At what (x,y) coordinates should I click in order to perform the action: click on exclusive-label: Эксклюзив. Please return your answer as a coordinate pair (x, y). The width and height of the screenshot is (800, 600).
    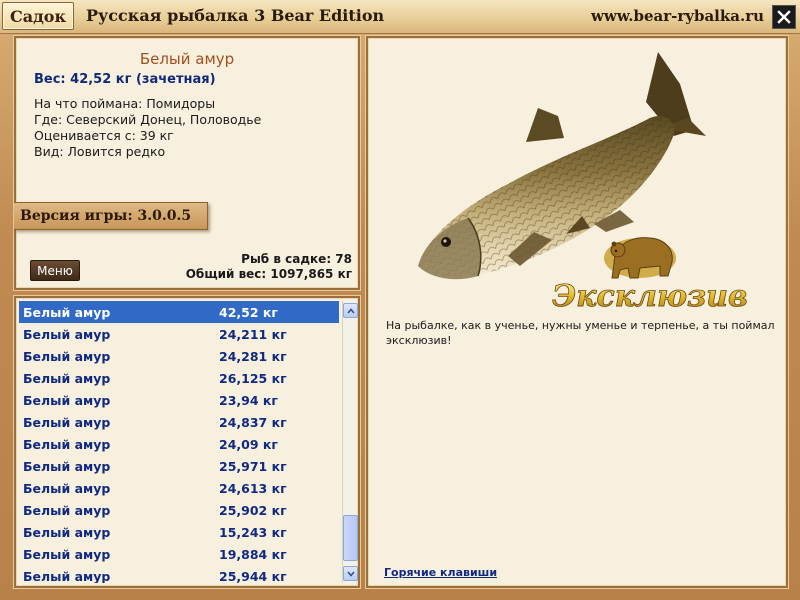
    Looking at the image, I should click on (649, 296).